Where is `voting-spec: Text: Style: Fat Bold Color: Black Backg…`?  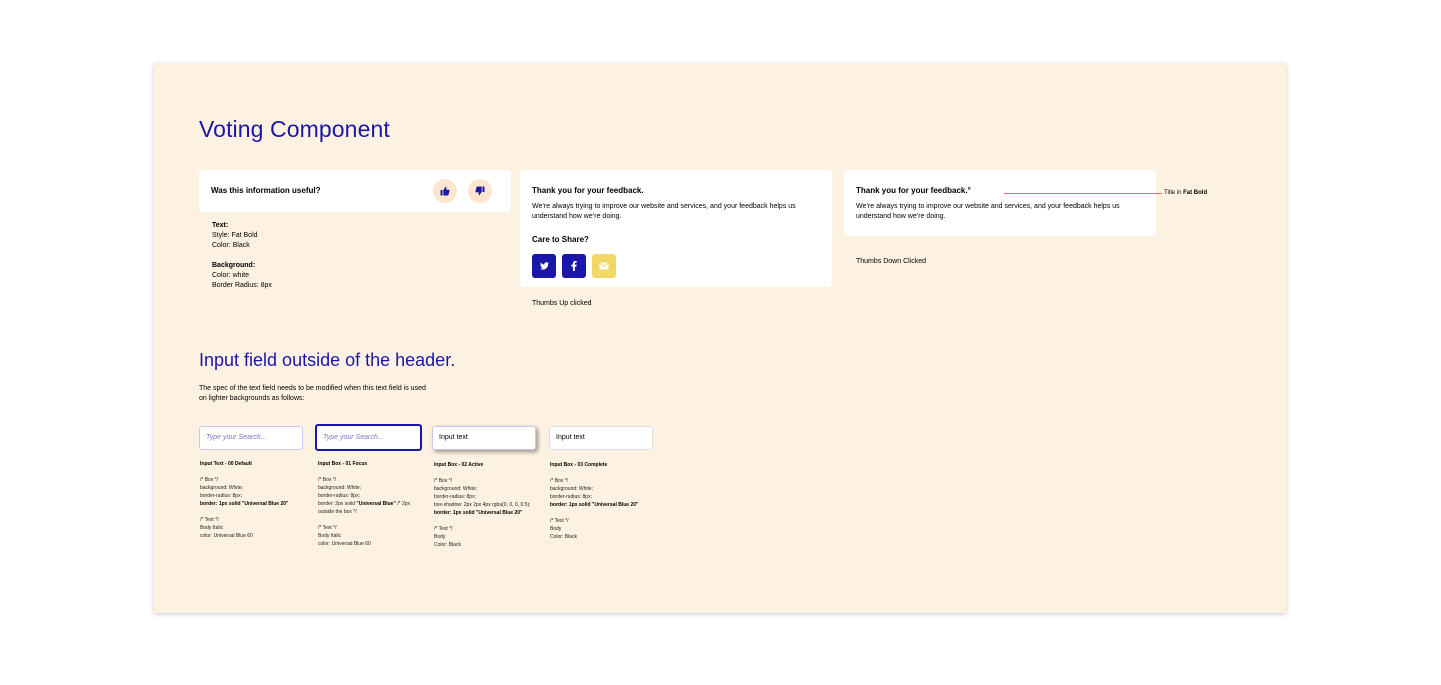 voting-spec: Text: Style: Fat Bold Color: Black Backg… is located at coordinates (242, 256).